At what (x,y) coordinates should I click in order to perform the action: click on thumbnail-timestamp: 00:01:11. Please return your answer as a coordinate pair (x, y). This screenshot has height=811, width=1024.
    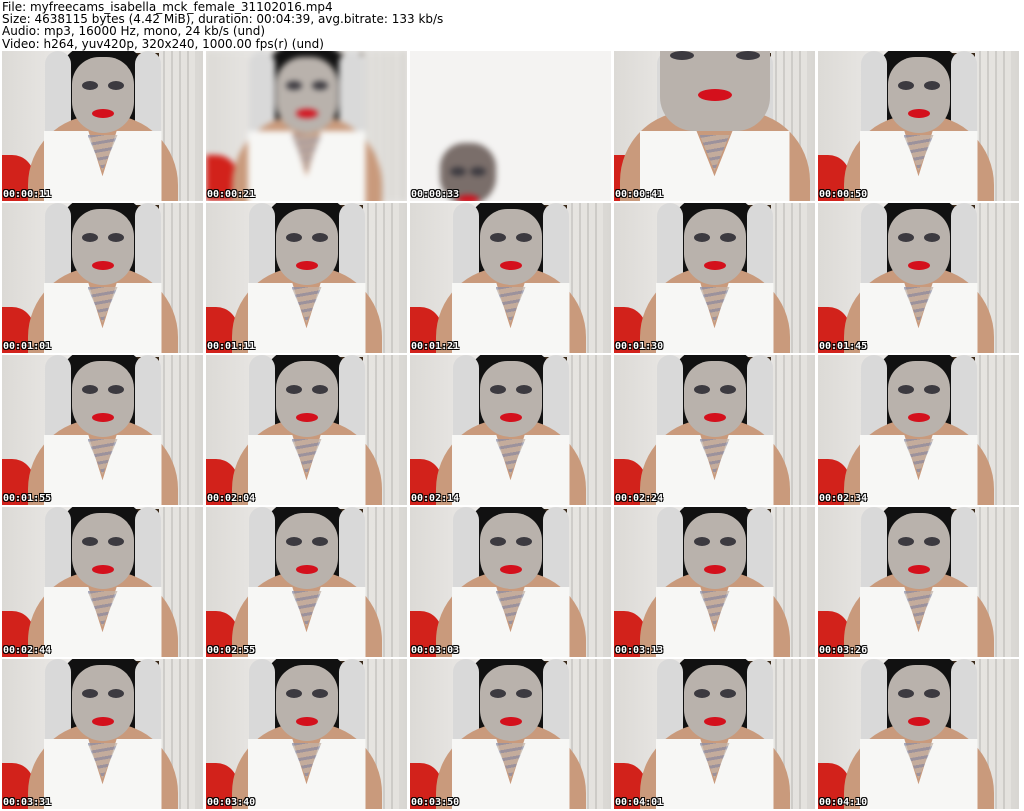
    Looking at the image, I should click on (231, 346).